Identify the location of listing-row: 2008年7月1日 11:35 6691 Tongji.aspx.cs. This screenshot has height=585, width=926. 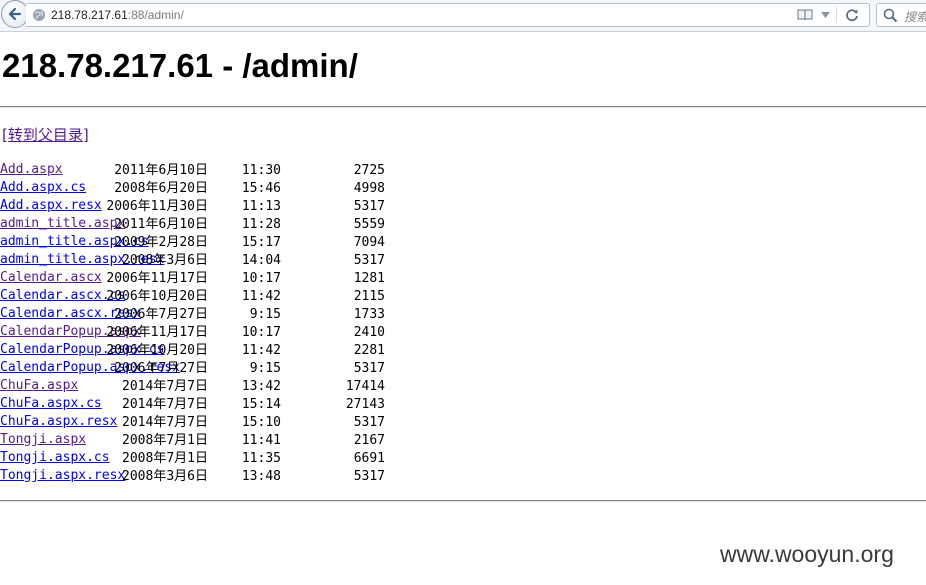
(320, 459).